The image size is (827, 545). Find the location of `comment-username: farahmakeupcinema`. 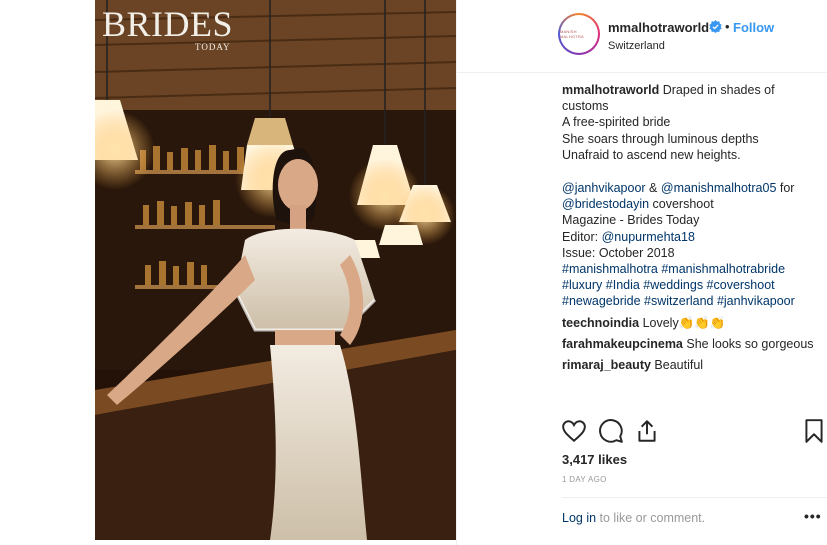

comment-username: farahmakeupcinema is located at coordinates (622, 344).